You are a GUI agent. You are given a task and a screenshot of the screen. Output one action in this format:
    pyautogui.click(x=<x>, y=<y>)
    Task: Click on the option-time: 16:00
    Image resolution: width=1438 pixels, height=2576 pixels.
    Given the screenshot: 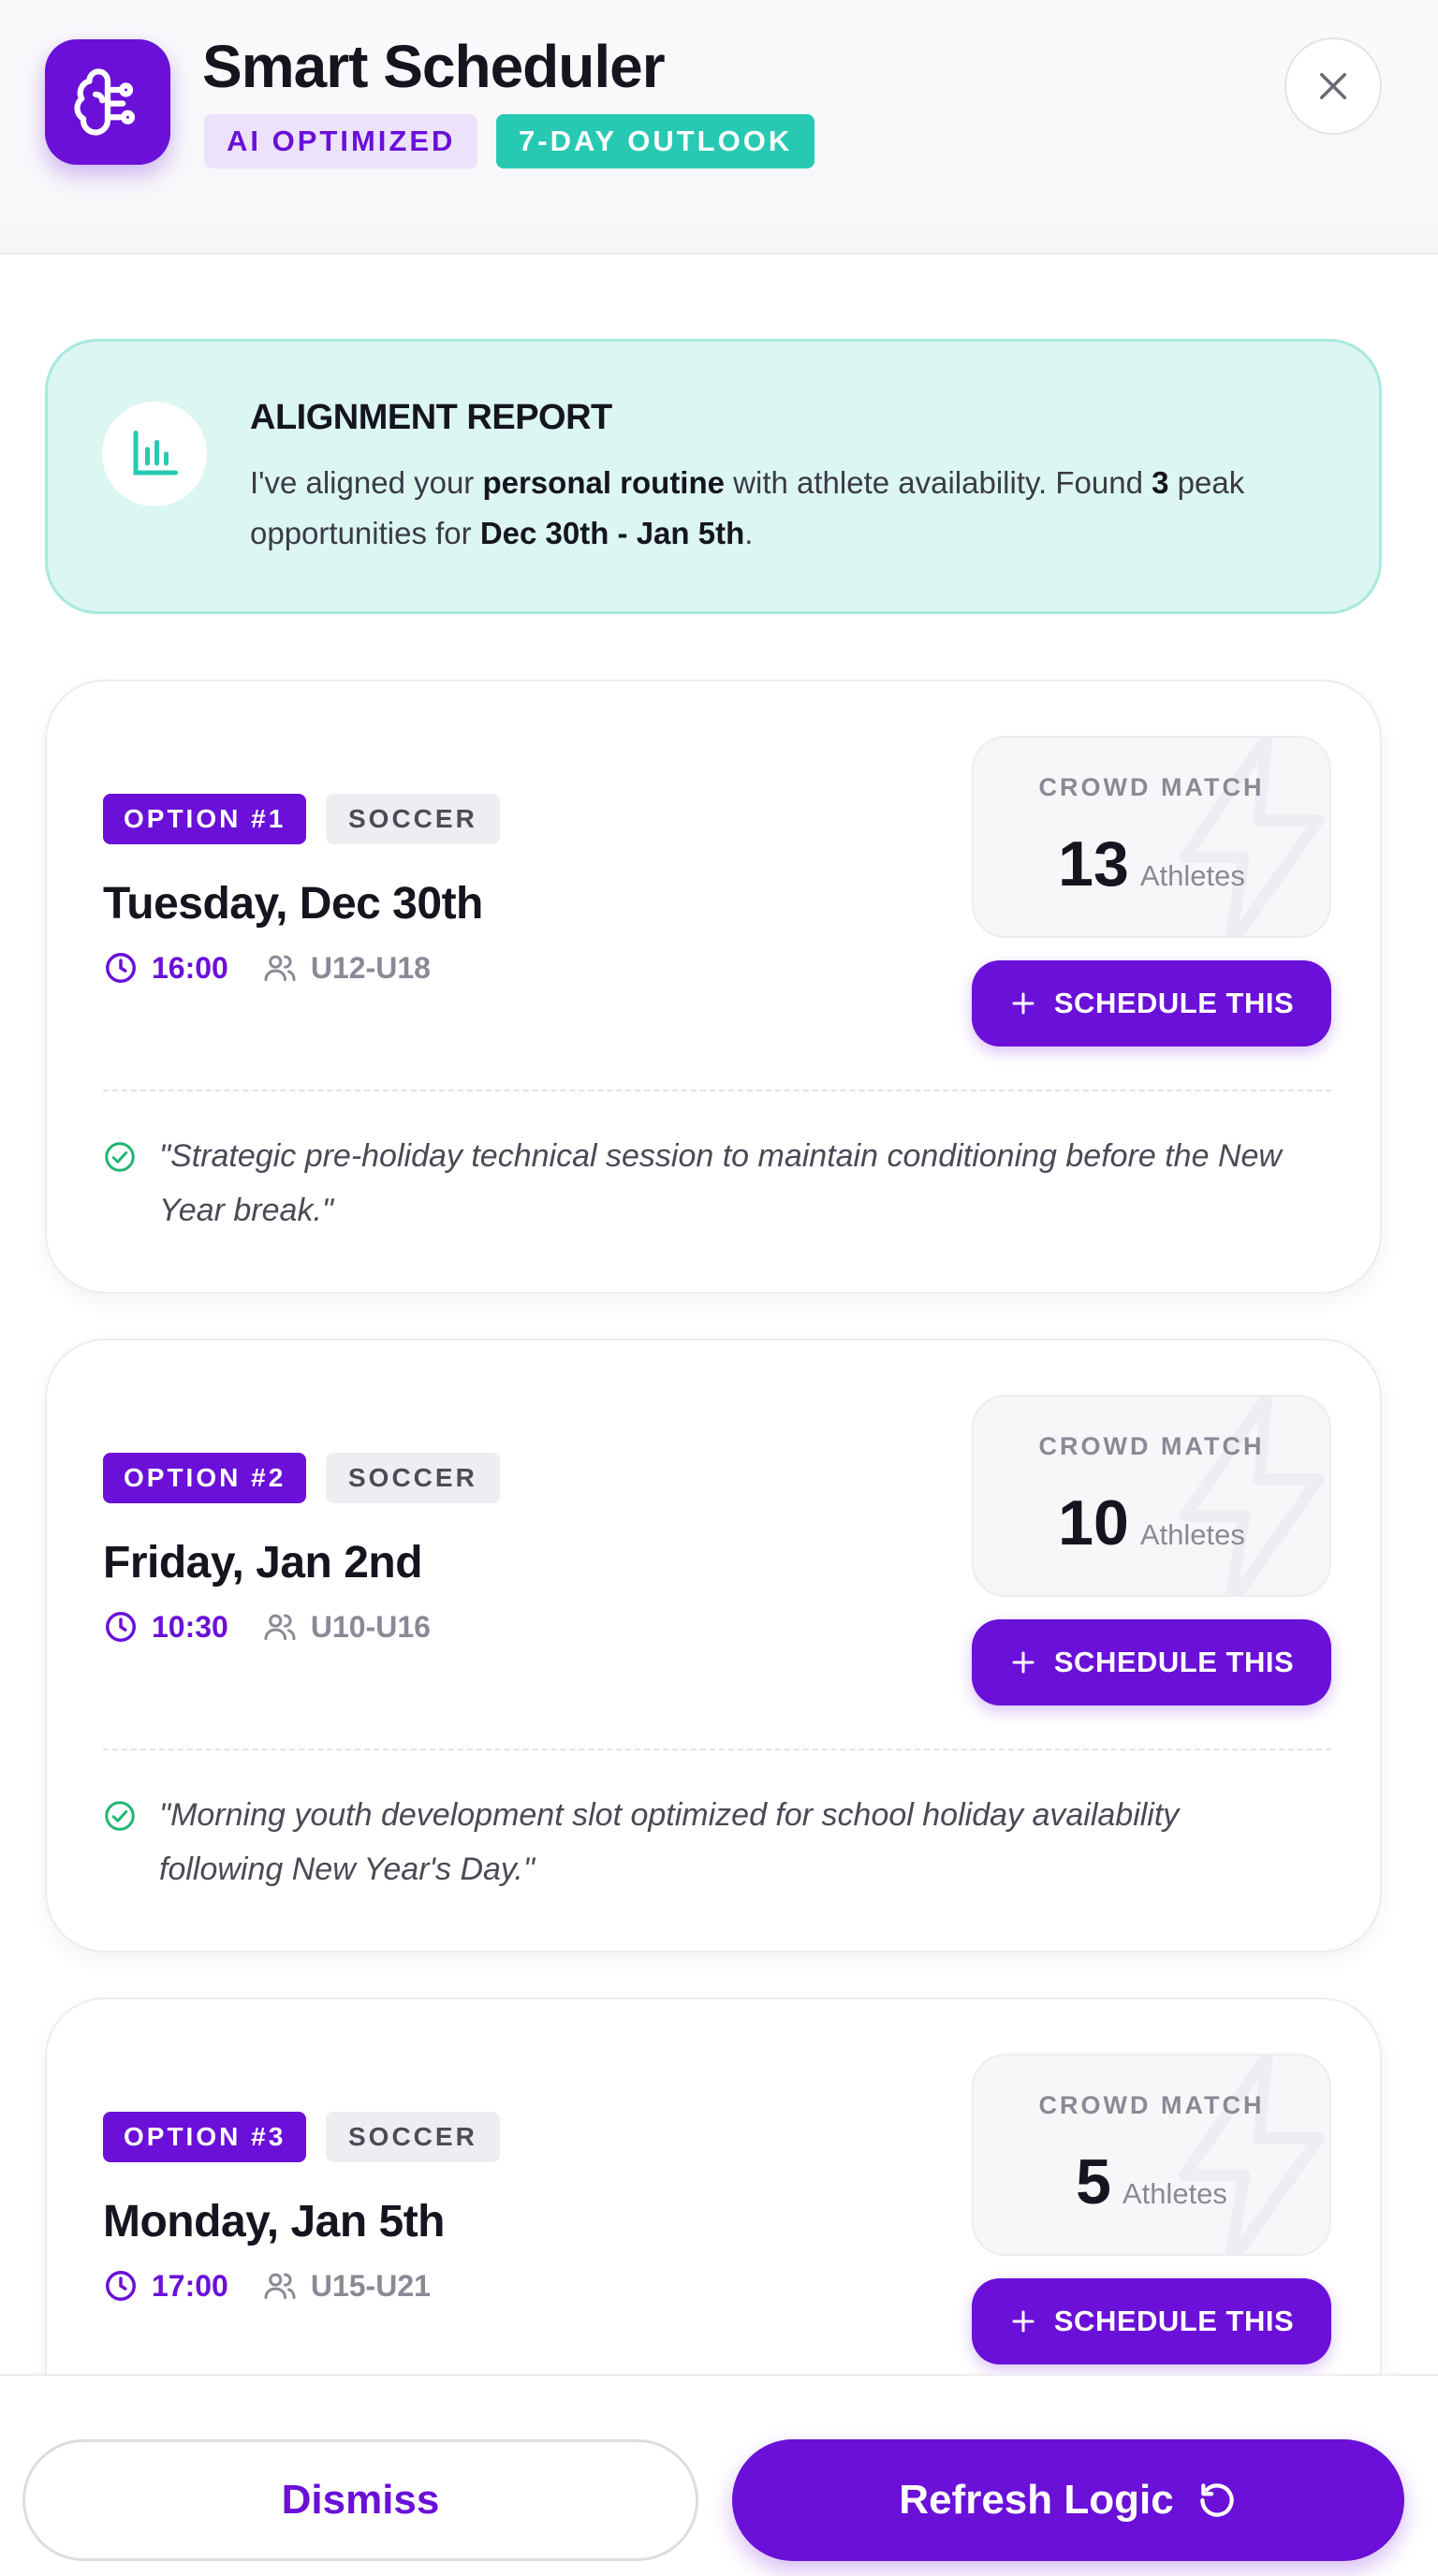 What is the action you would take?
    pyautogui.click(x=190, y=968)
    